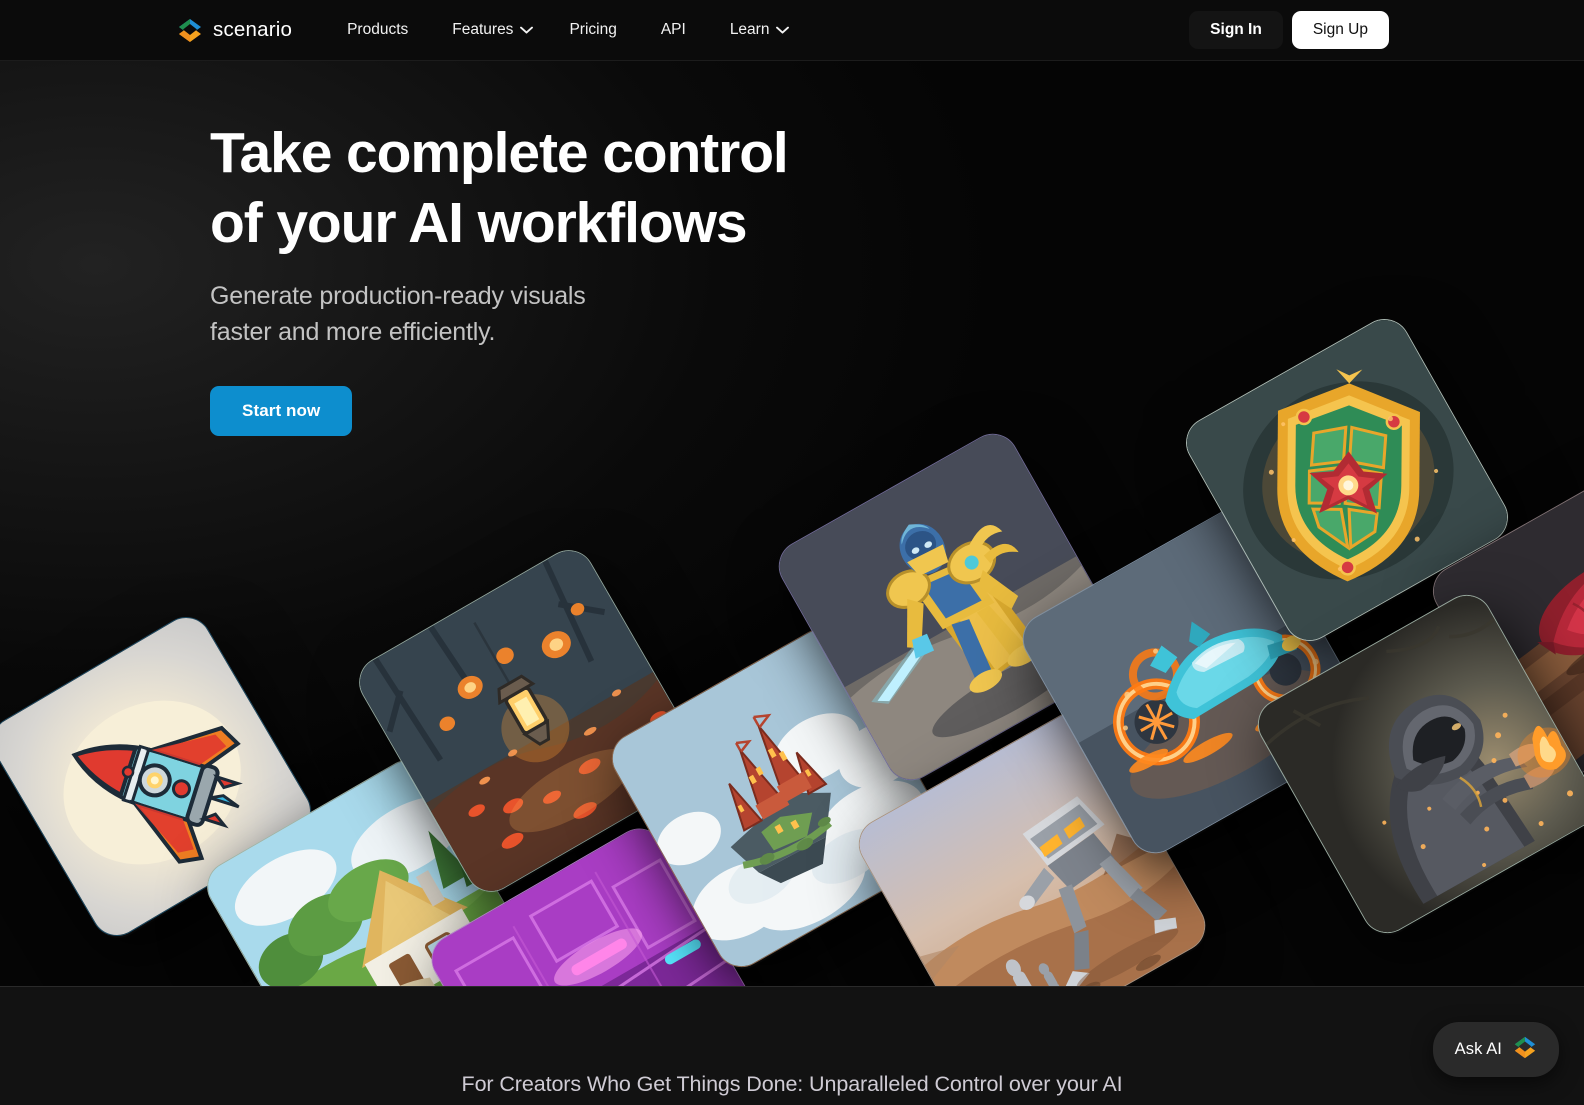 This screenshot has height=1105, width=1584. Describe the element at coordinates (1289, 30) in the screenshot. I see `nav-auth-actions: Sign In Sign Up` at that location.